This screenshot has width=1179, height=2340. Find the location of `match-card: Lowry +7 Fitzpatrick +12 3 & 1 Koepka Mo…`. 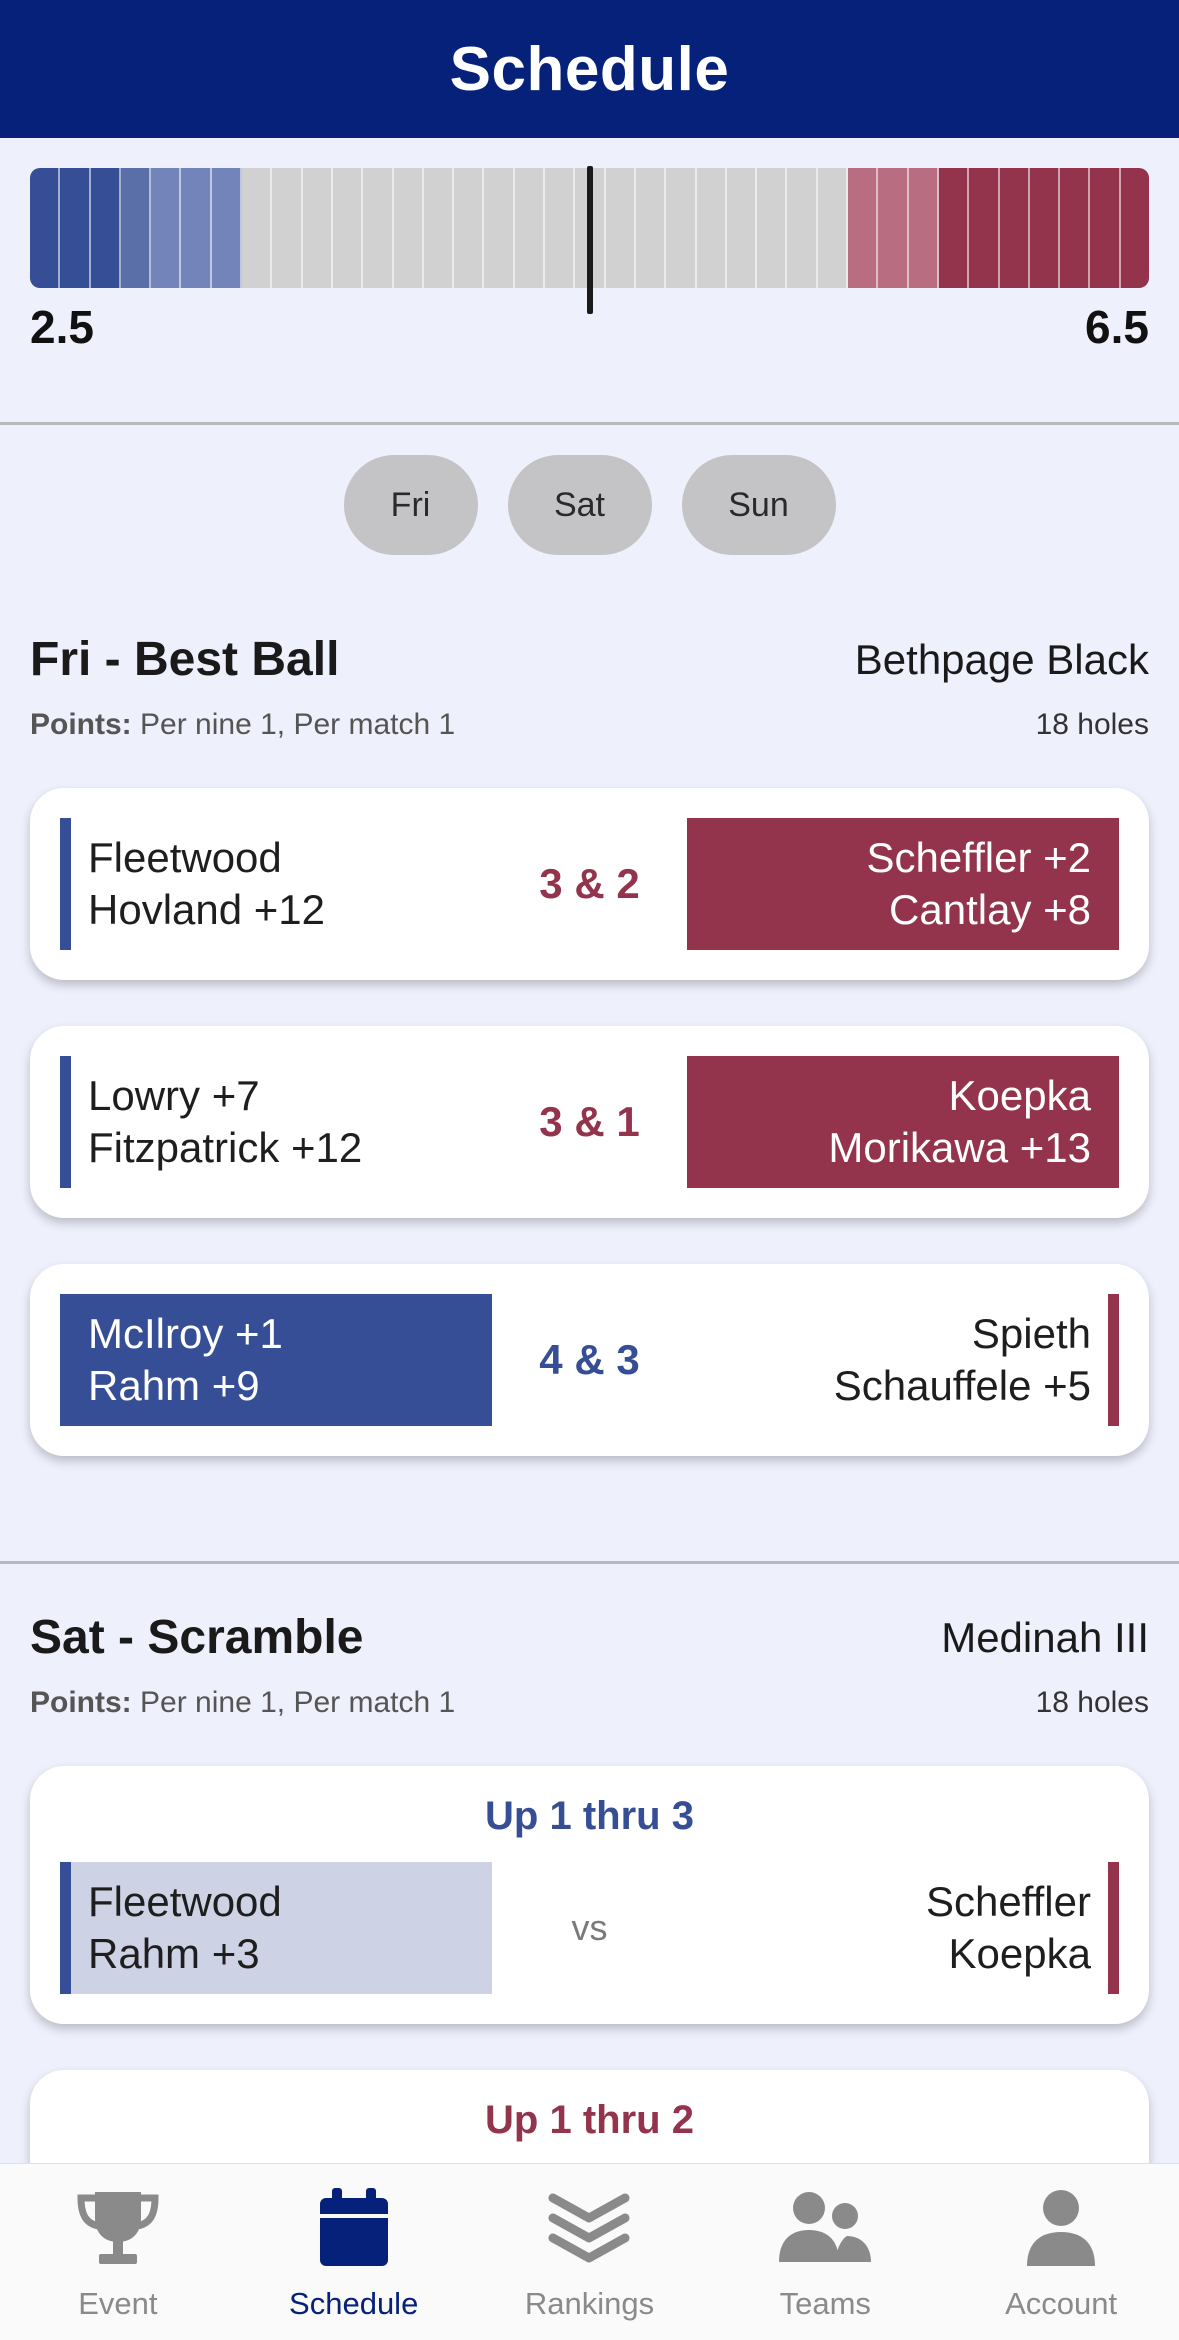

match-card: Lowry +7 Fitzpatrick +12 3 & 1 Koepka Mo… is located at coordinates (589, 1122).